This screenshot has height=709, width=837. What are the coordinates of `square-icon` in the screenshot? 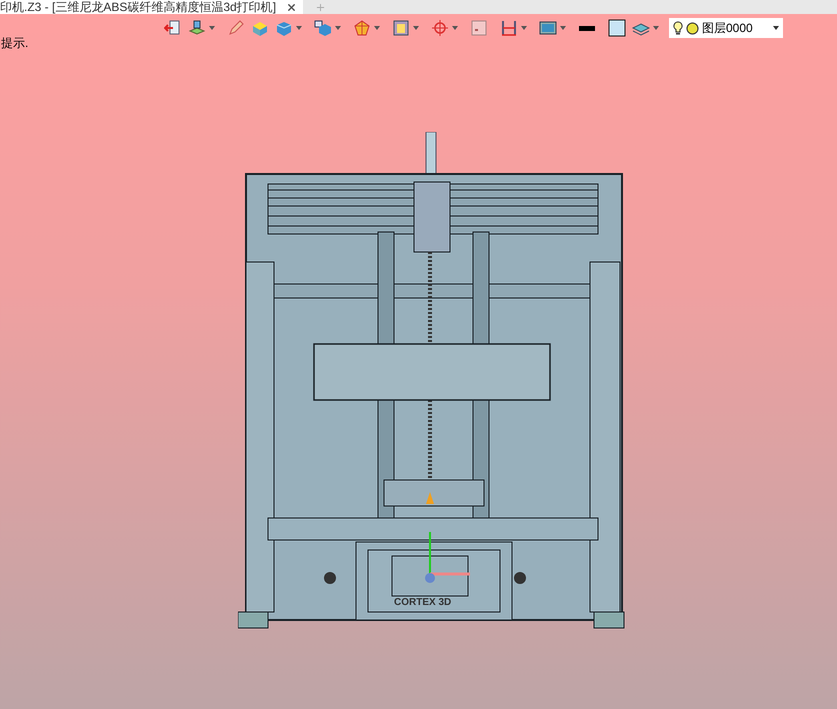 It's located at (617, 28).